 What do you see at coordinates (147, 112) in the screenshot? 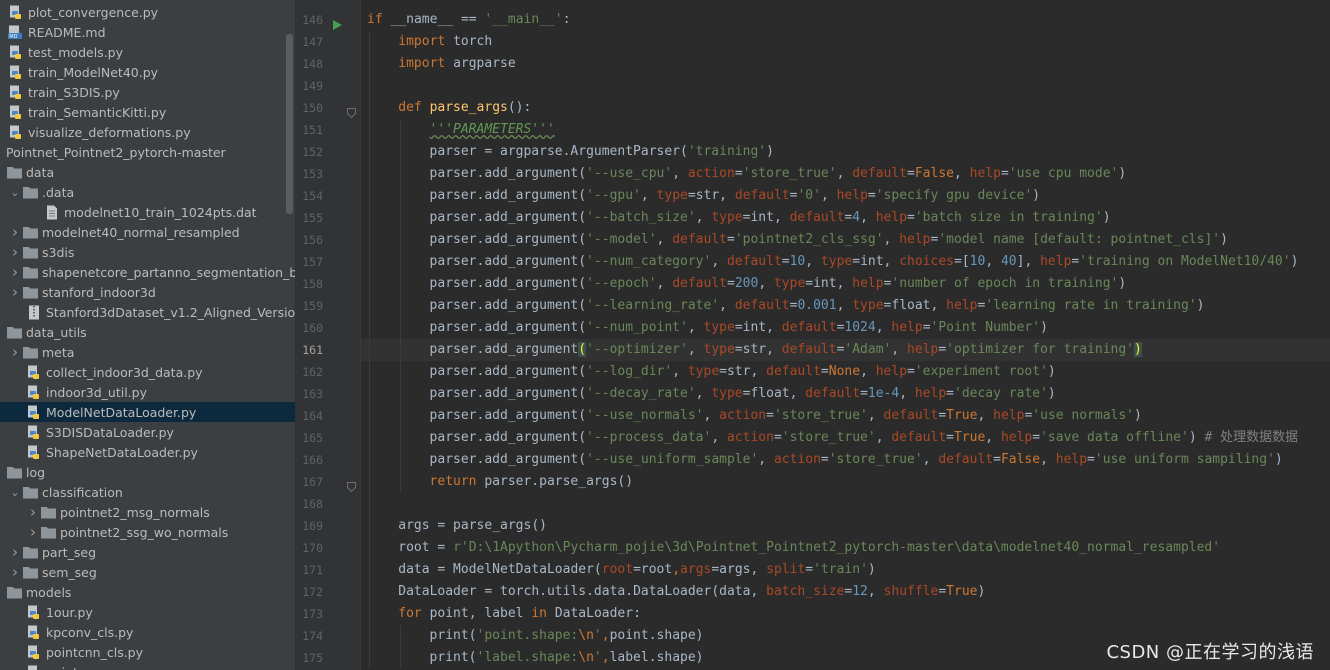
I see `tree-item: train_SemanticKitti.py` at bounding box center [147, 112].